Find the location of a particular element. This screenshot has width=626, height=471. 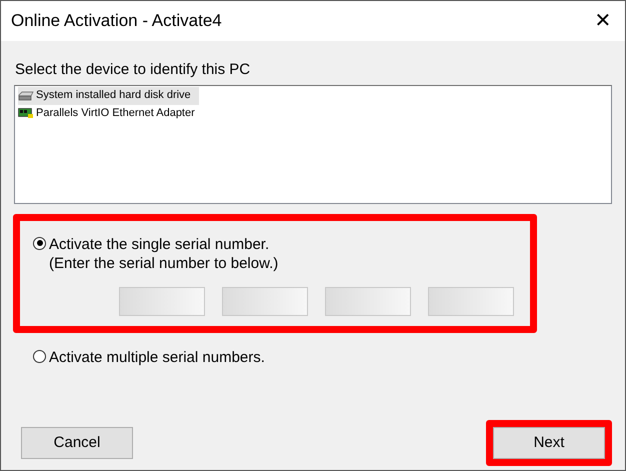

window-title: Online Activation - Activate4 is located at coordinates (116, 21).